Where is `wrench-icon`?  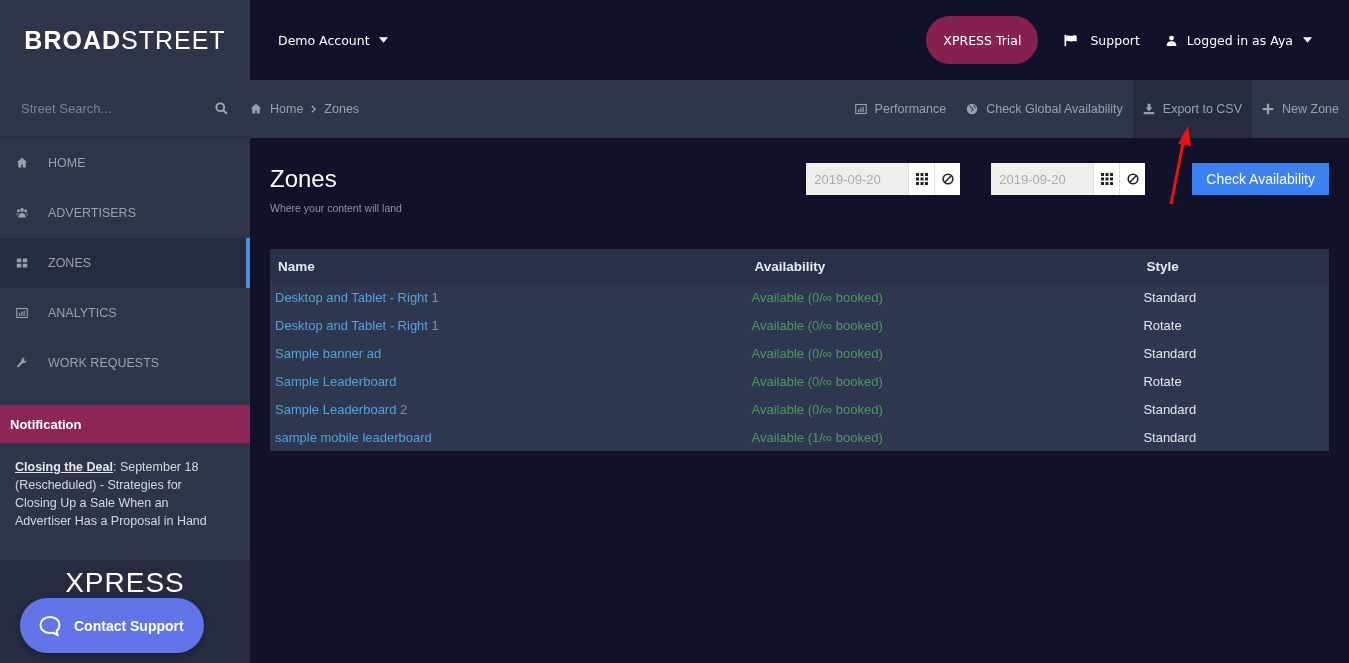
wrench-icon is located at coordinates (22, 363).